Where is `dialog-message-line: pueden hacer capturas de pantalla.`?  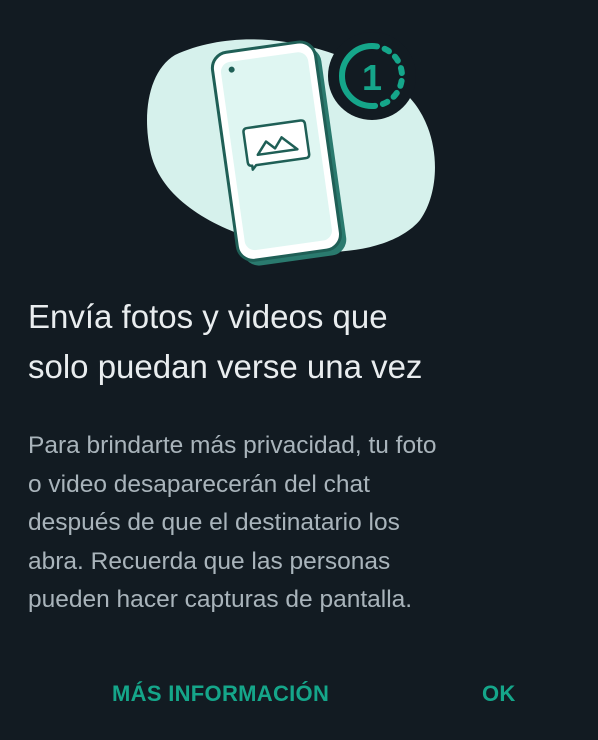
dialog-message-line: pueden hacer capturas de pantalla. is located at coordinates (220, 599).